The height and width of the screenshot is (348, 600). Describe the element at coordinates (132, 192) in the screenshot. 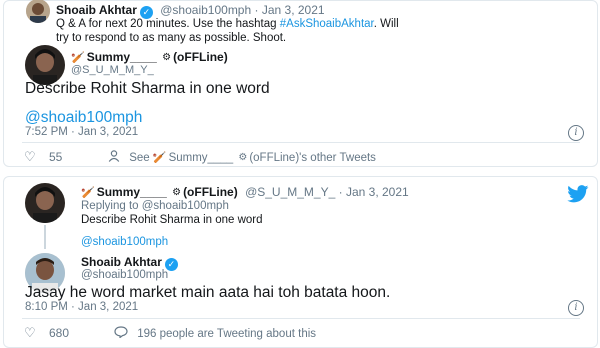

I see `reply-parent-author-name: Summy____` at that location.